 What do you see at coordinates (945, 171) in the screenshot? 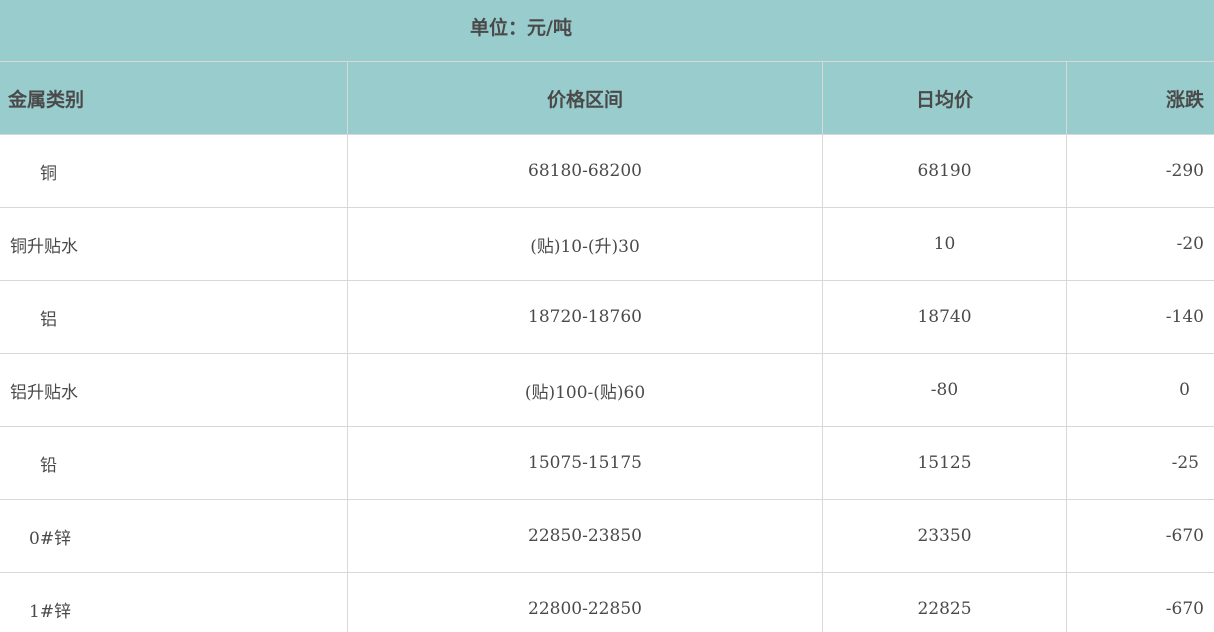
I see `daily-average: 68190` at bounding box center [945, 171].